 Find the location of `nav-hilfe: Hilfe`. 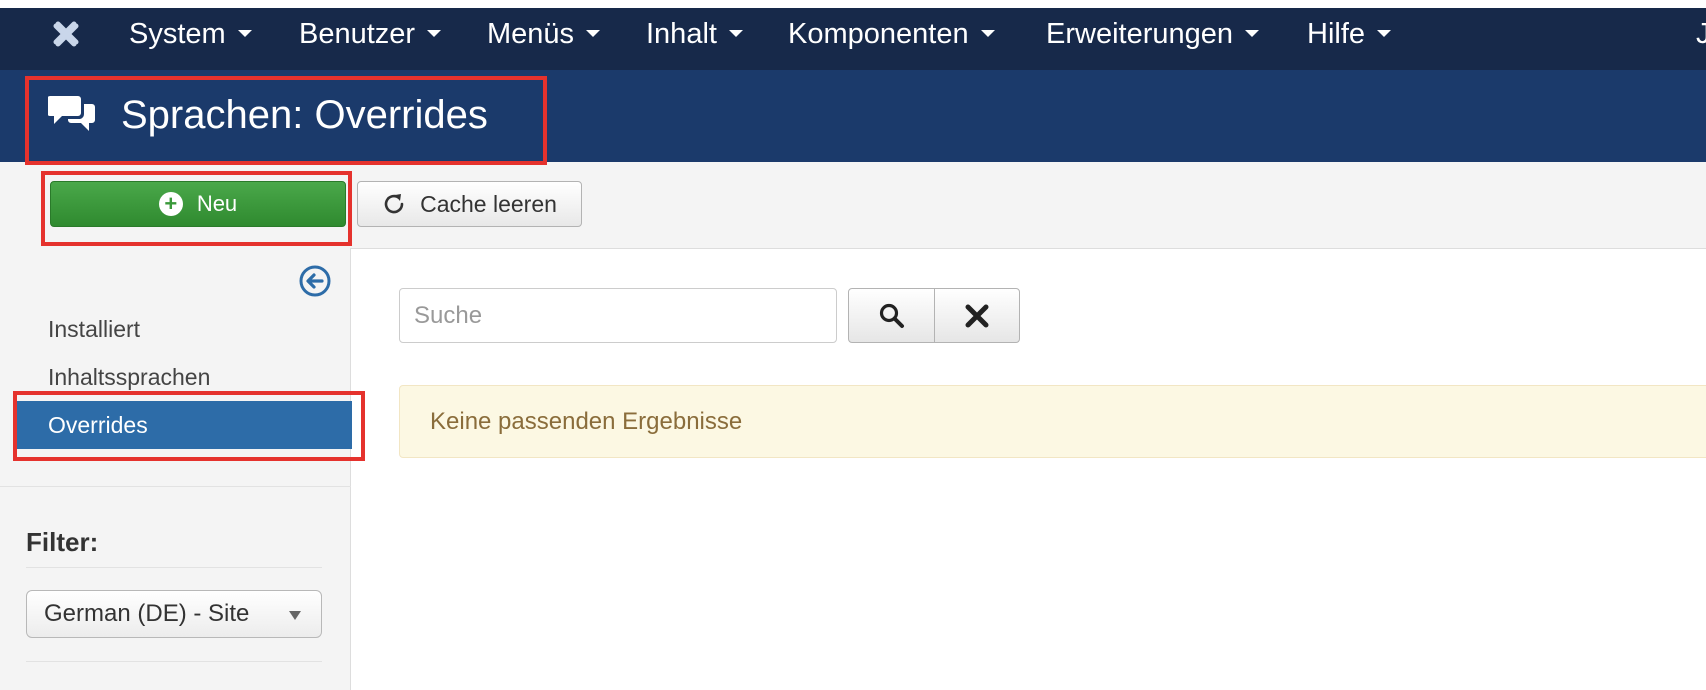

nav-hilfe: Hilfe is located at coordinates (1349, 34).